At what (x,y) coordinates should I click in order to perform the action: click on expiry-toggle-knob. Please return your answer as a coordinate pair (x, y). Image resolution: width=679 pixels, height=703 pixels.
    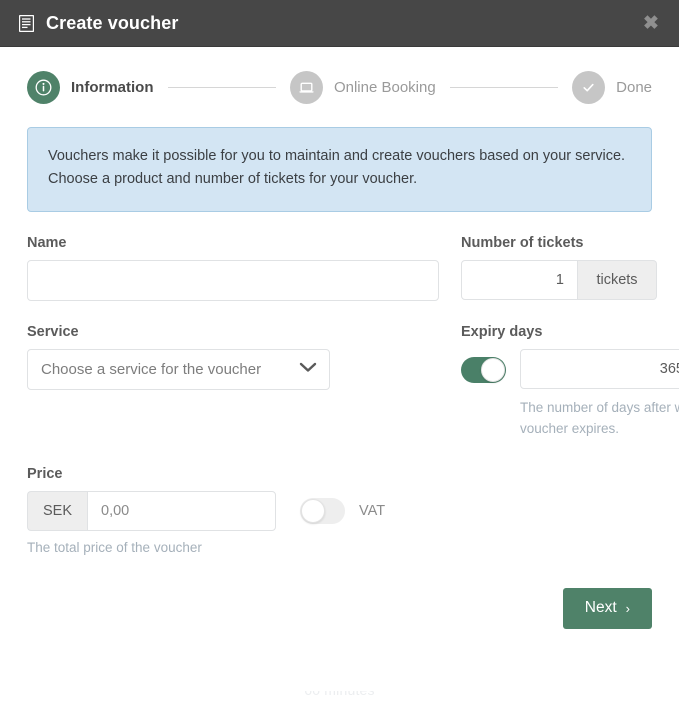
    Looking at the image, I should click on (493, 369).